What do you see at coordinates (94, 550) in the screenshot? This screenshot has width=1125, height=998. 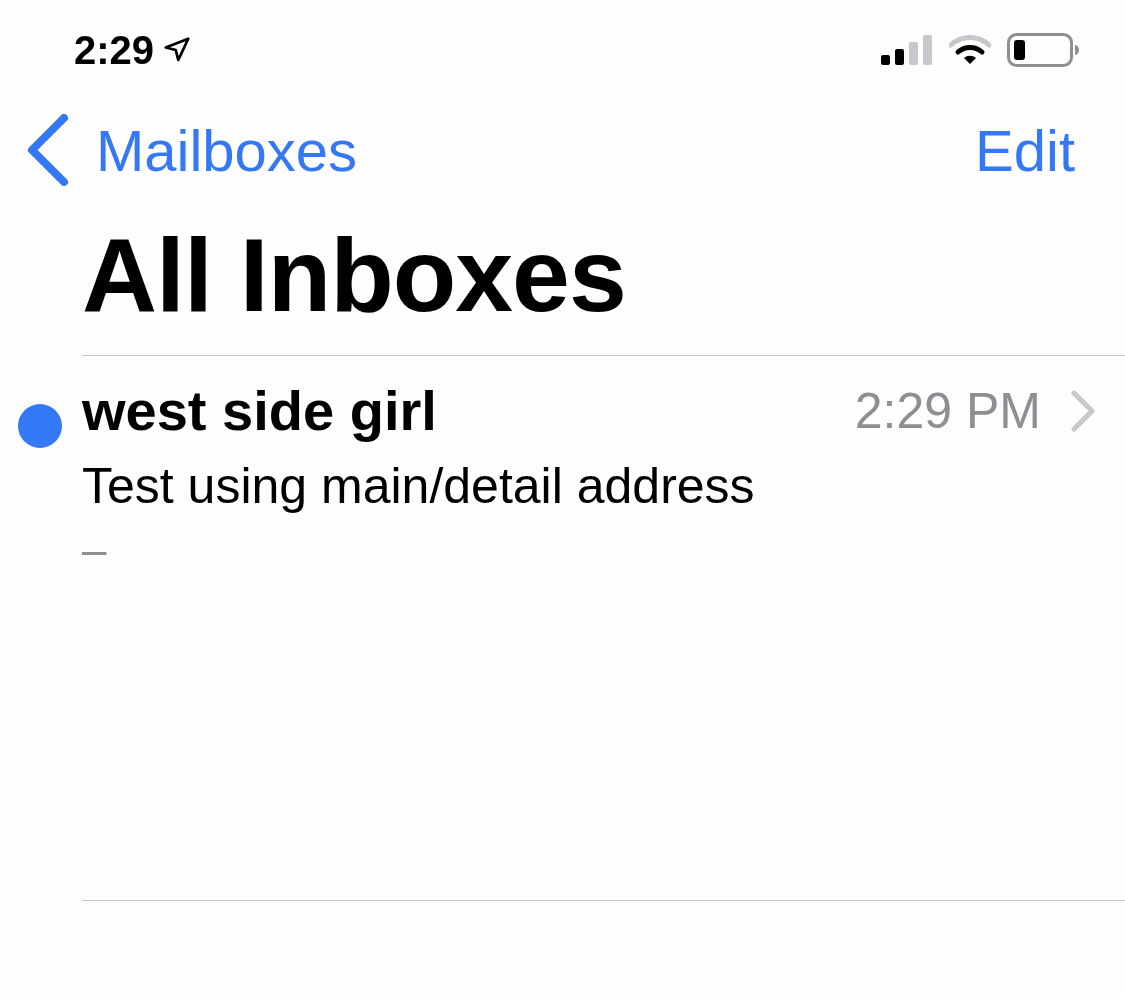 I see `message-preview: –` at bounding box center [94, 550].